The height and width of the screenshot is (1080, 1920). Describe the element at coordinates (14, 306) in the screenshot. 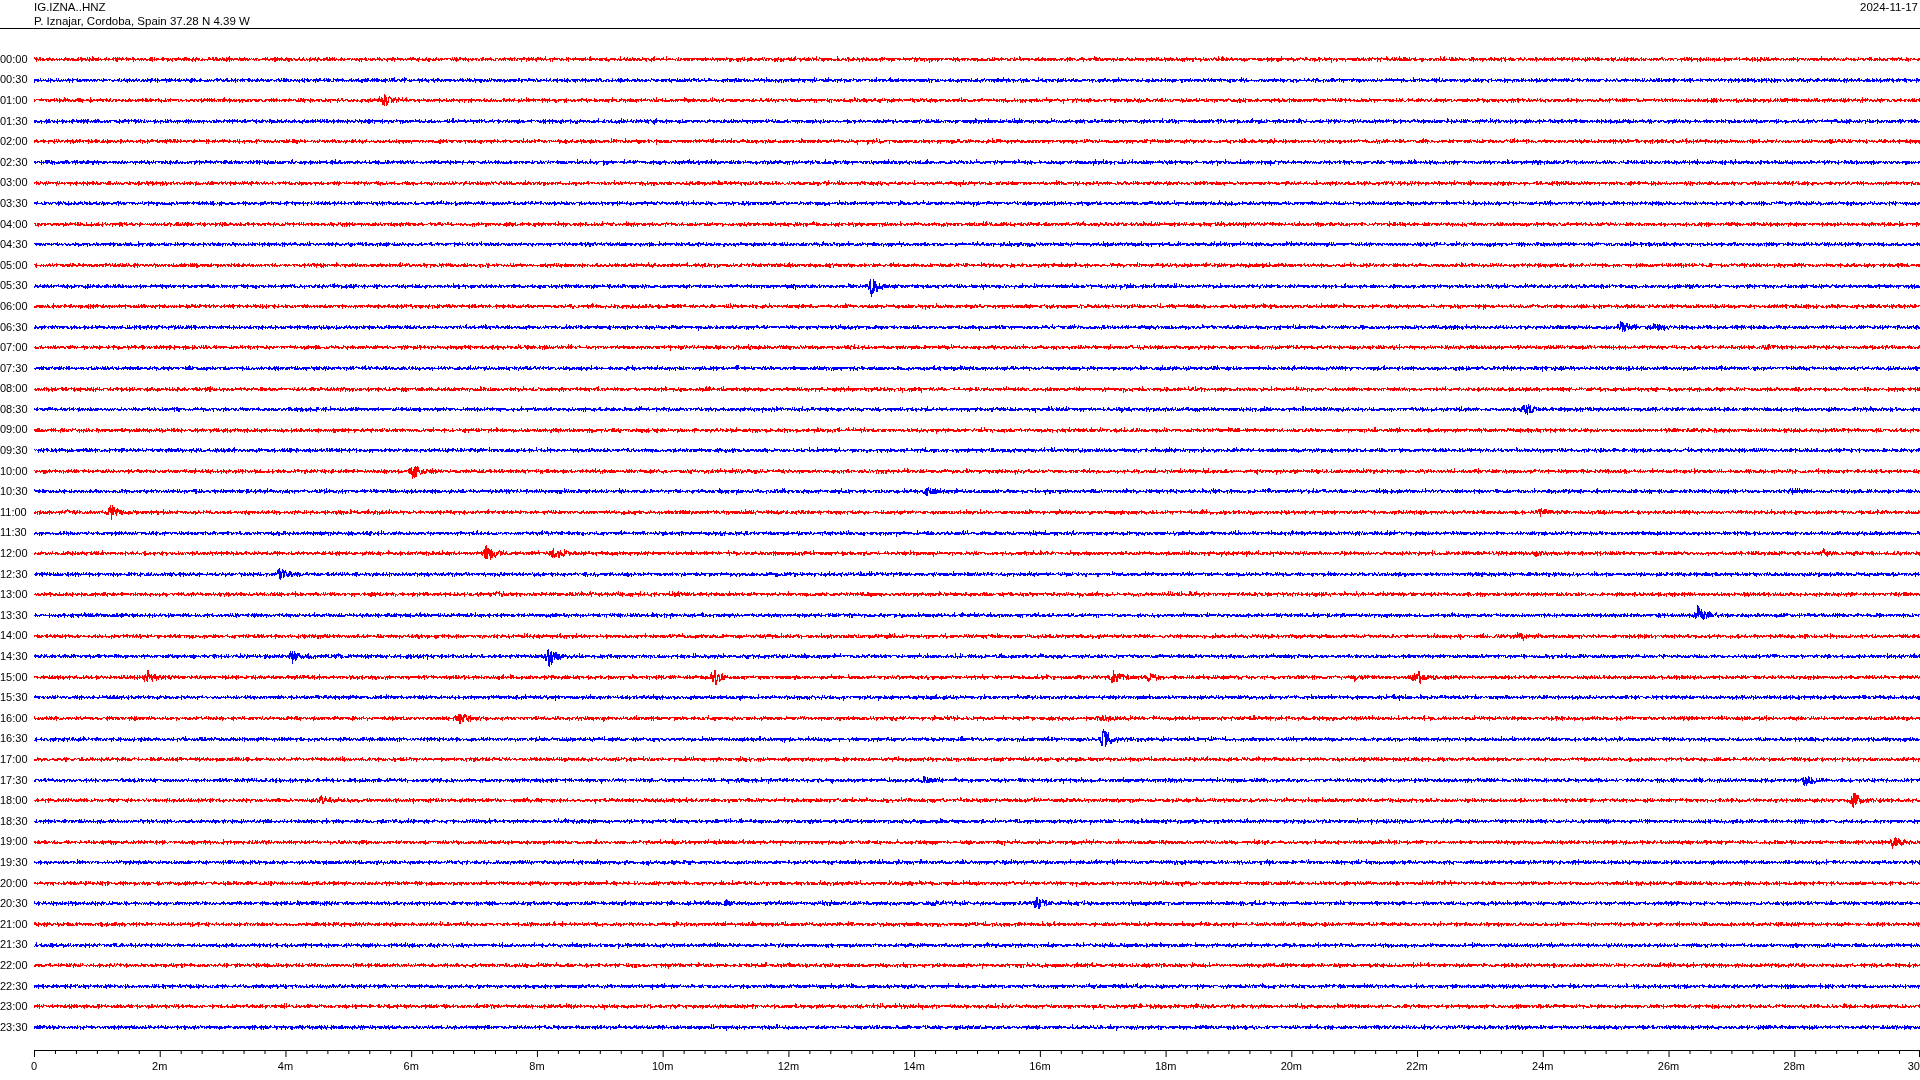

I see `time-label: 06:00` at that location.